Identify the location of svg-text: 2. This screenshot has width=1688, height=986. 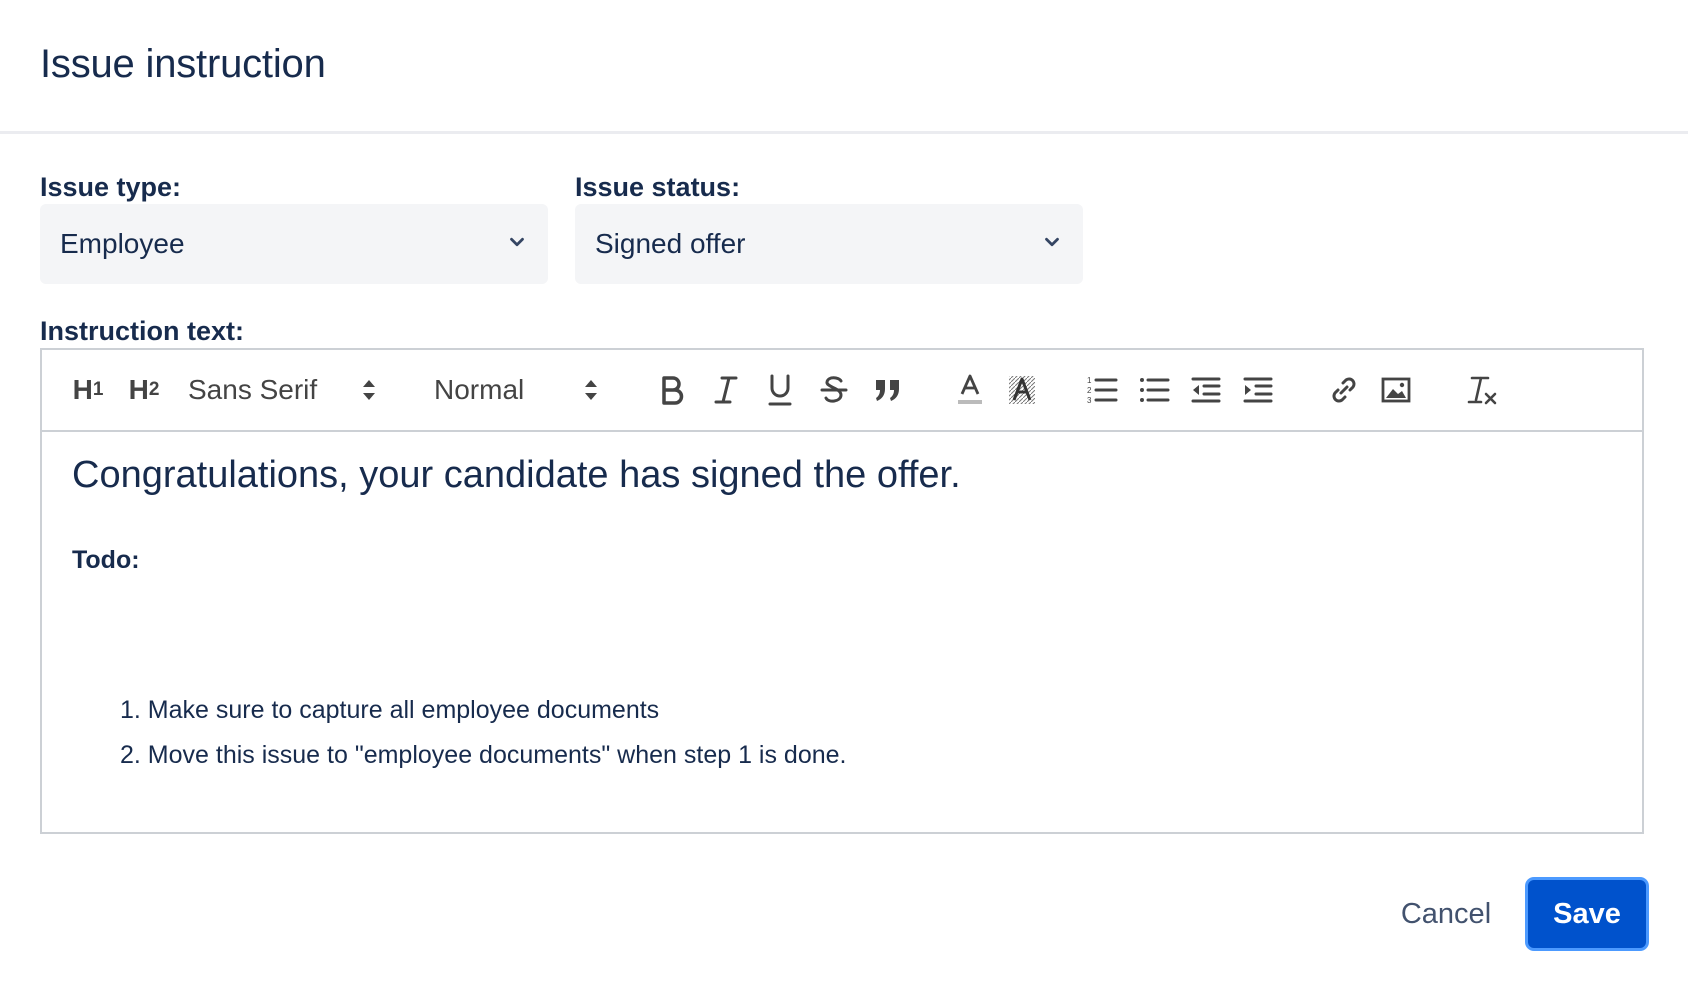
(1089, 390).